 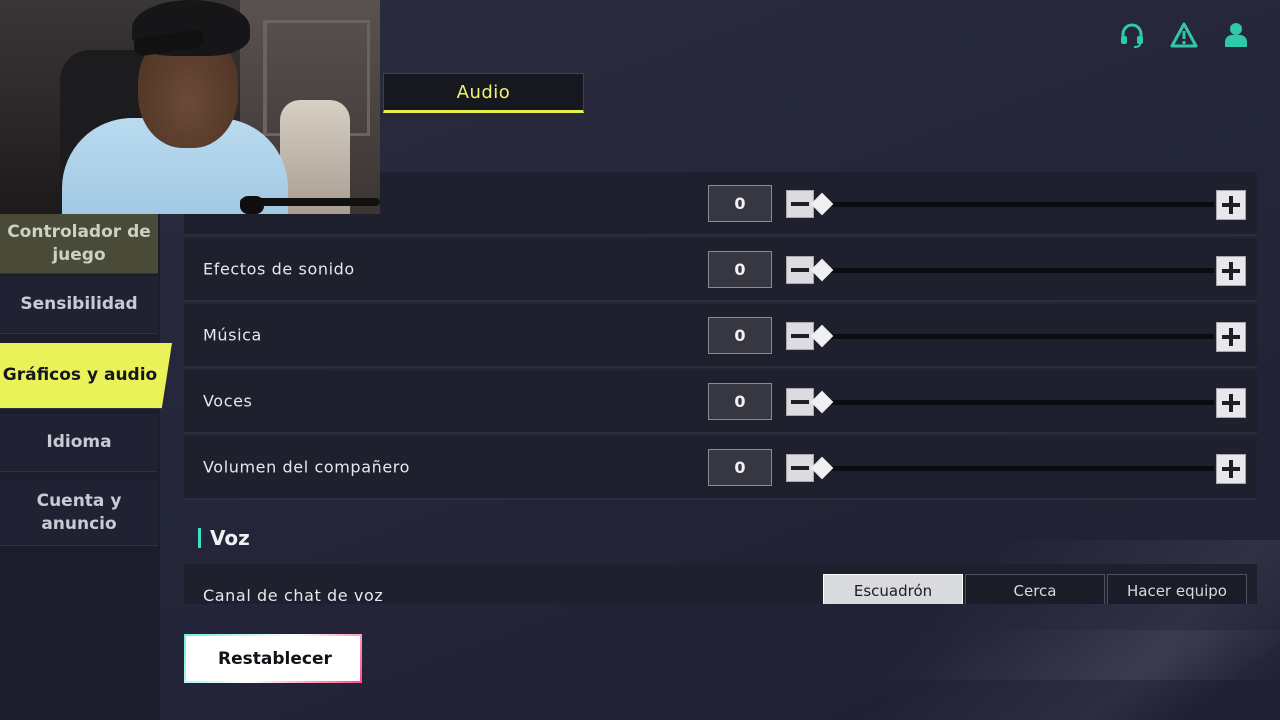 I want to click on sidebar-item-label: Sensibilidad, so click(x=79, y=304).